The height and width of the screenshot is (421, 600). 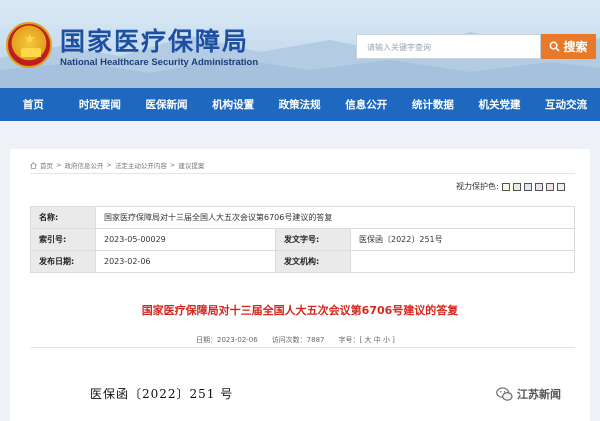 I want to click on search-icon, so click(x=555, y=46).